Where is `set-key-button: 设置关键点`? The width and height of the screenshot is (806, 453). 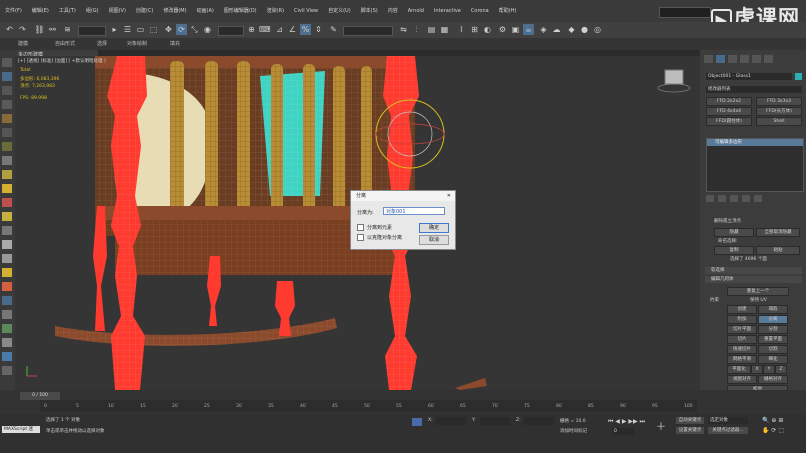 set-key-button: 设置关键点 is located at coordinates (690, 430).